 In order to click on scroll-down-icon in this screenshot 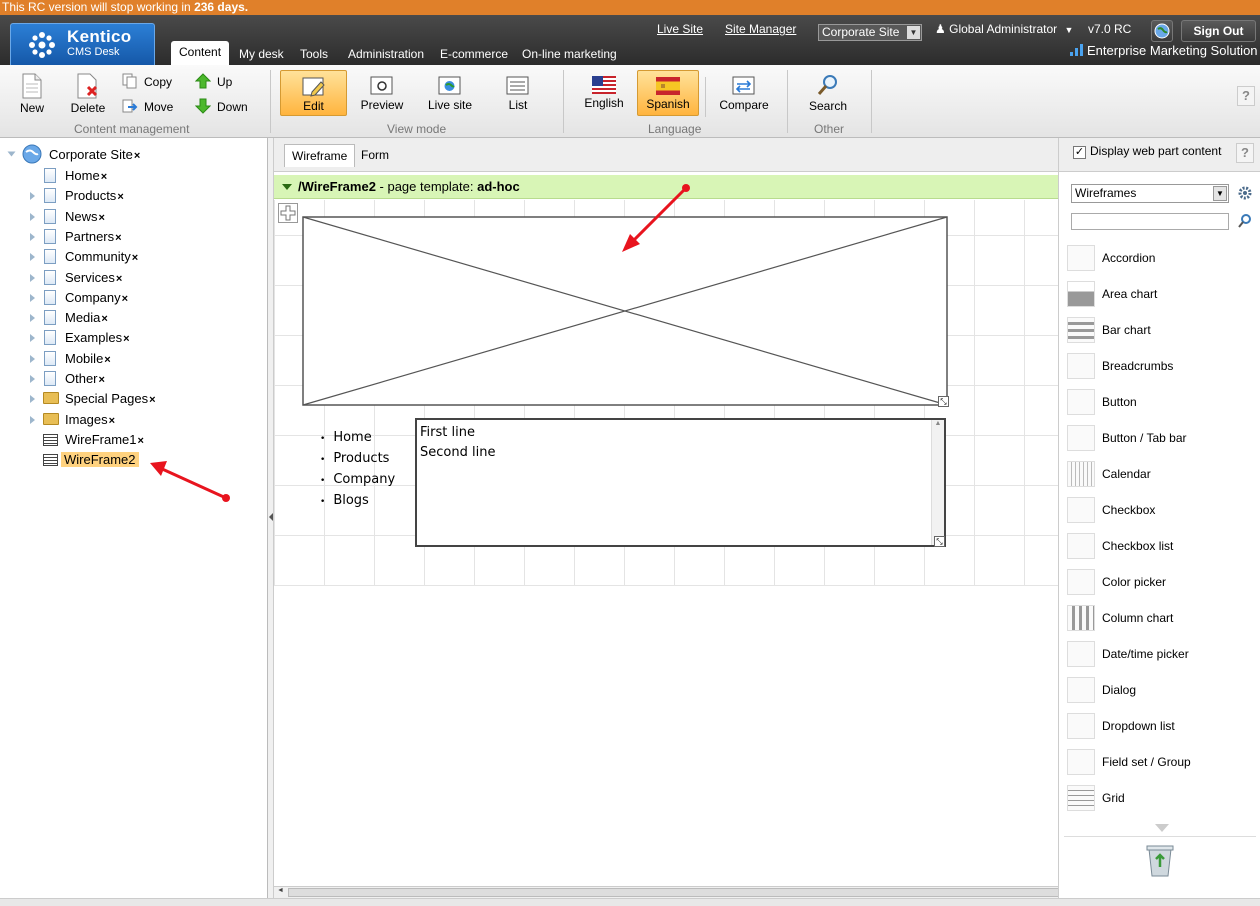, I will do `click(1162, 828)`.